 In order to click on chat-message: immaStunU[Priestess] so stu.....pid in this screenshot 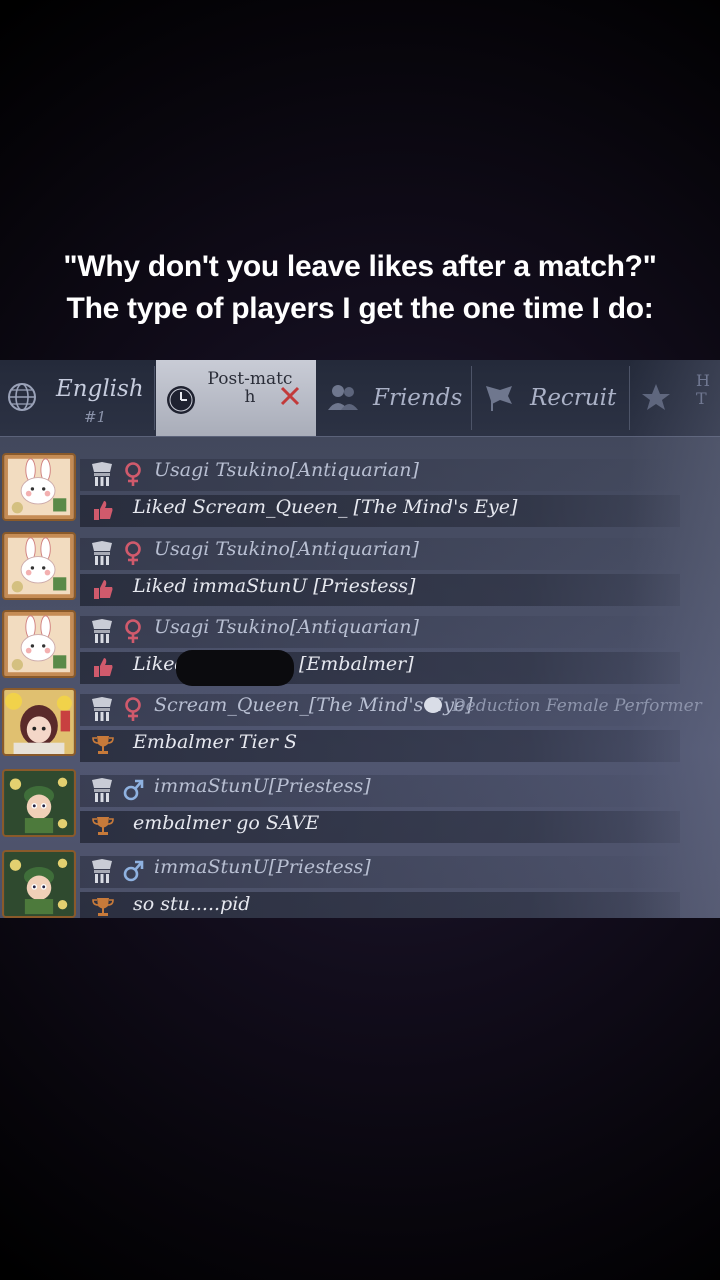, I will do `click(360, 881)`.